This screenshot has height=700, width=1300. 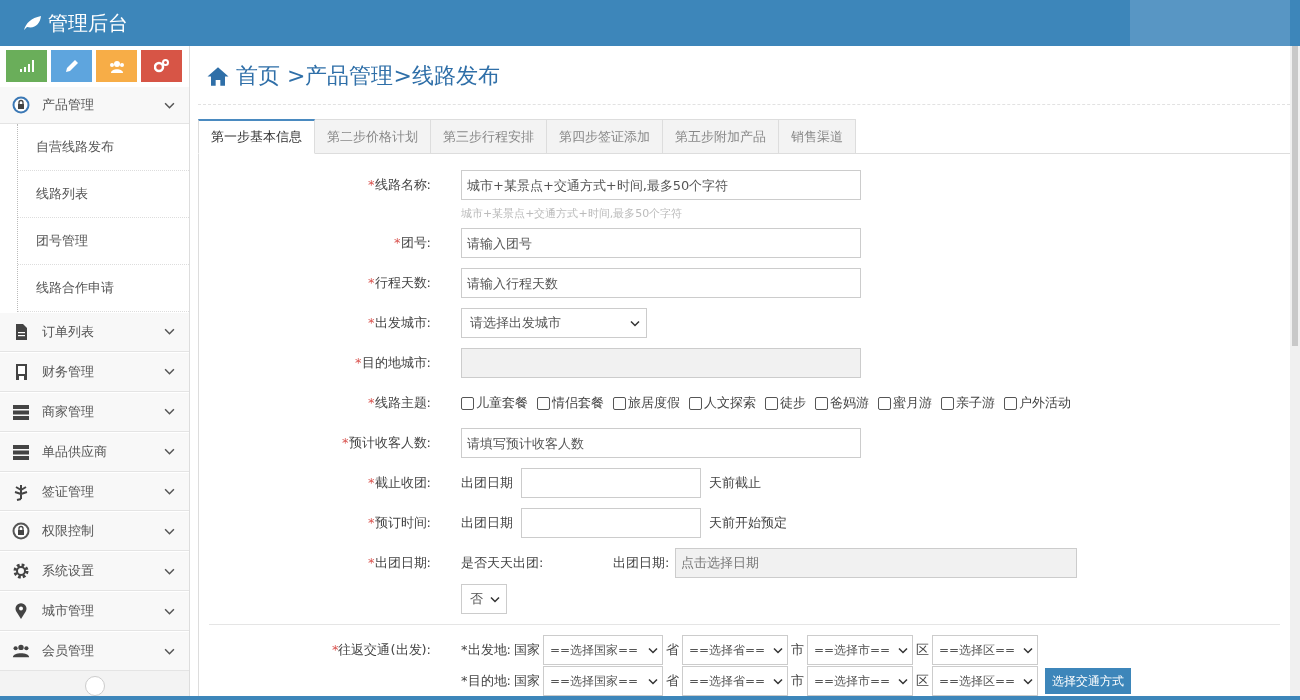 I want to click on field-label: *出发城市:, so click(x=399, y=323).